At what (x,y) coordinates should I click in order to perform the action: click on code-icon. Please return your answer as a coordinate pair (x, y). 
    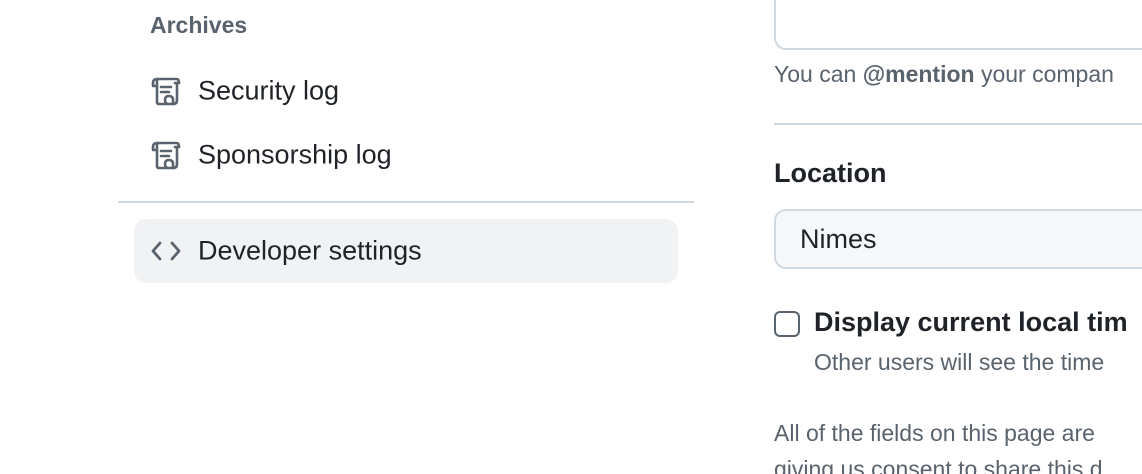
    Looking at the image, I should click on (166, 251).